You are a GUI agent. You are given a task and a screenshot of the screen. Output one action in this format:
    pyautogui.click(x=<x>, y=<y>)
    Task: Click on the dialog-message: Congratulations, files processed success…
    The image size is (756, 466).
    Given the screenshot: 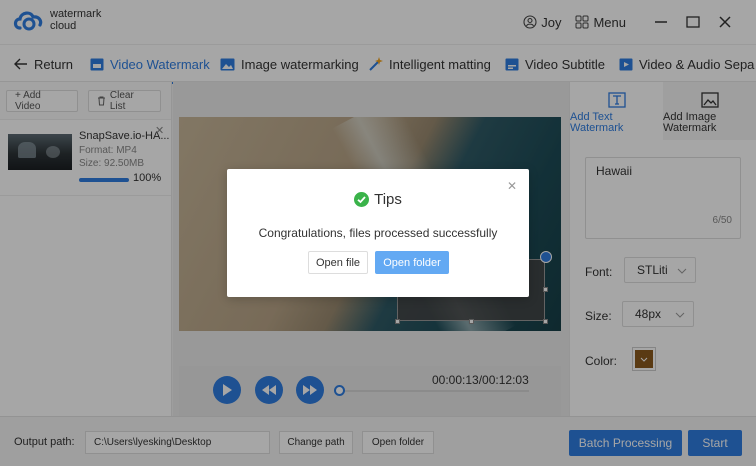 What is the action you would take?
    pyautogui.click(x=378, y=233)
    